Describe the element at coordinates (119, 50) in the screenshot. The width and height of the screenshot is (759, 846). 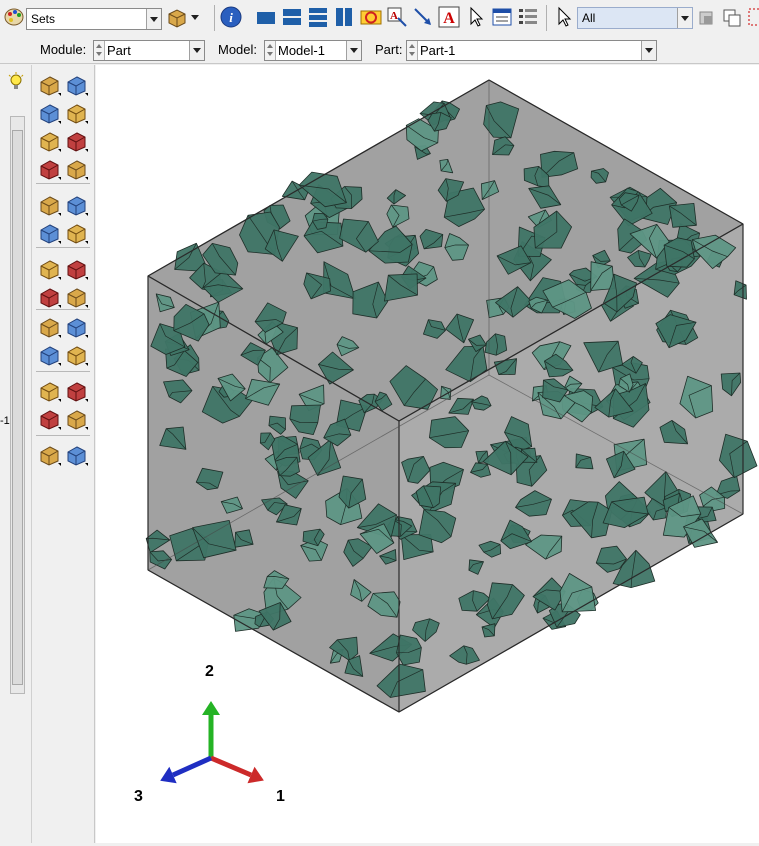
I see `module-value: Part` at that location.